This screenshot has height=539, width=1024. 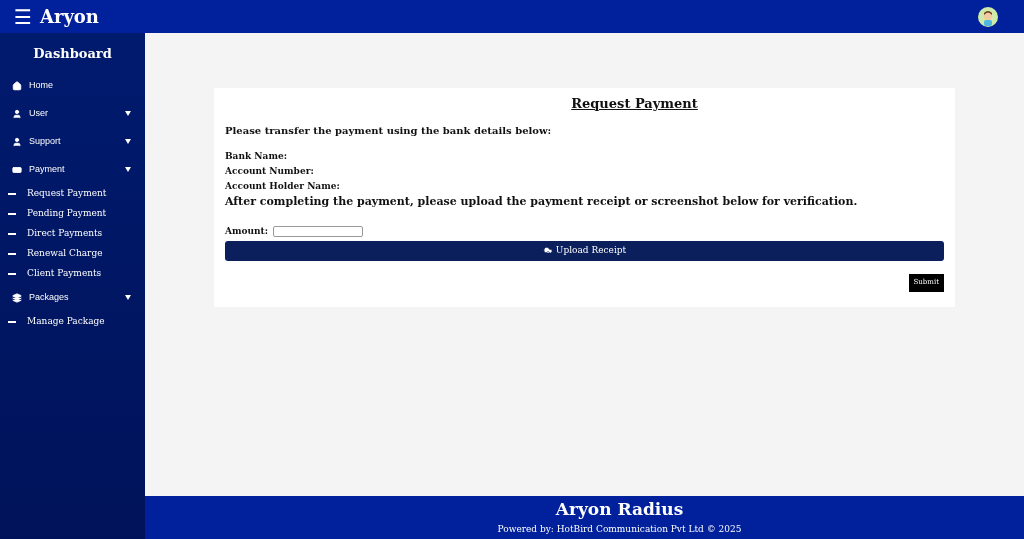 I want to click on sidebar-subitem: Client Payments, so click(x=72, y=273).